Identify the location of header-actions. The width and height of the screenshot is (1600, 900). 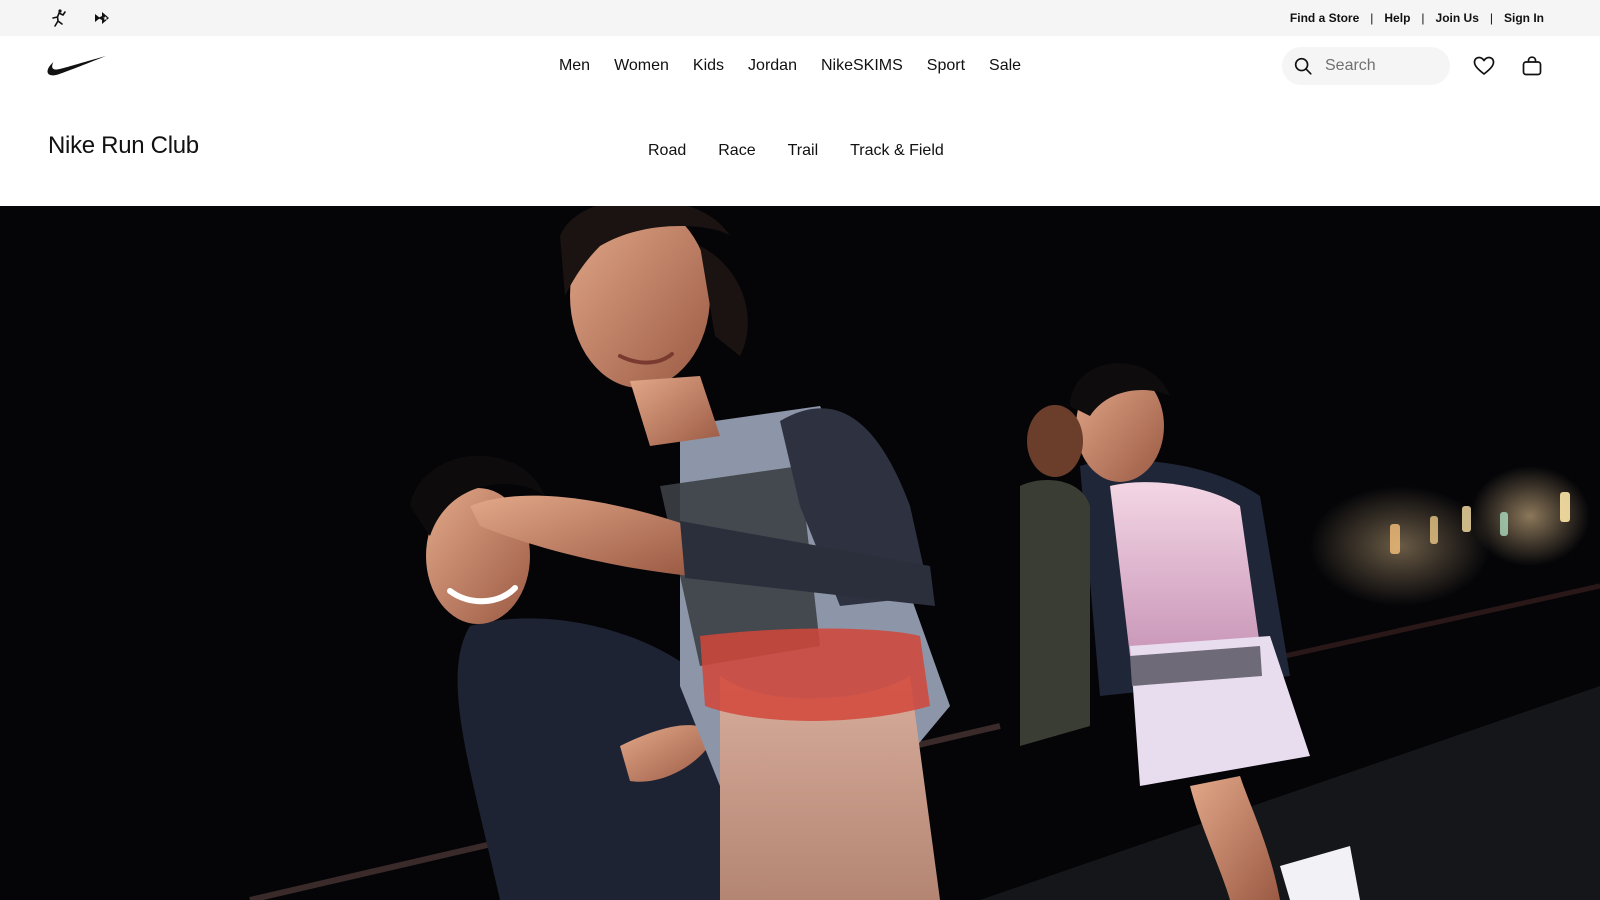
(1414, 66).